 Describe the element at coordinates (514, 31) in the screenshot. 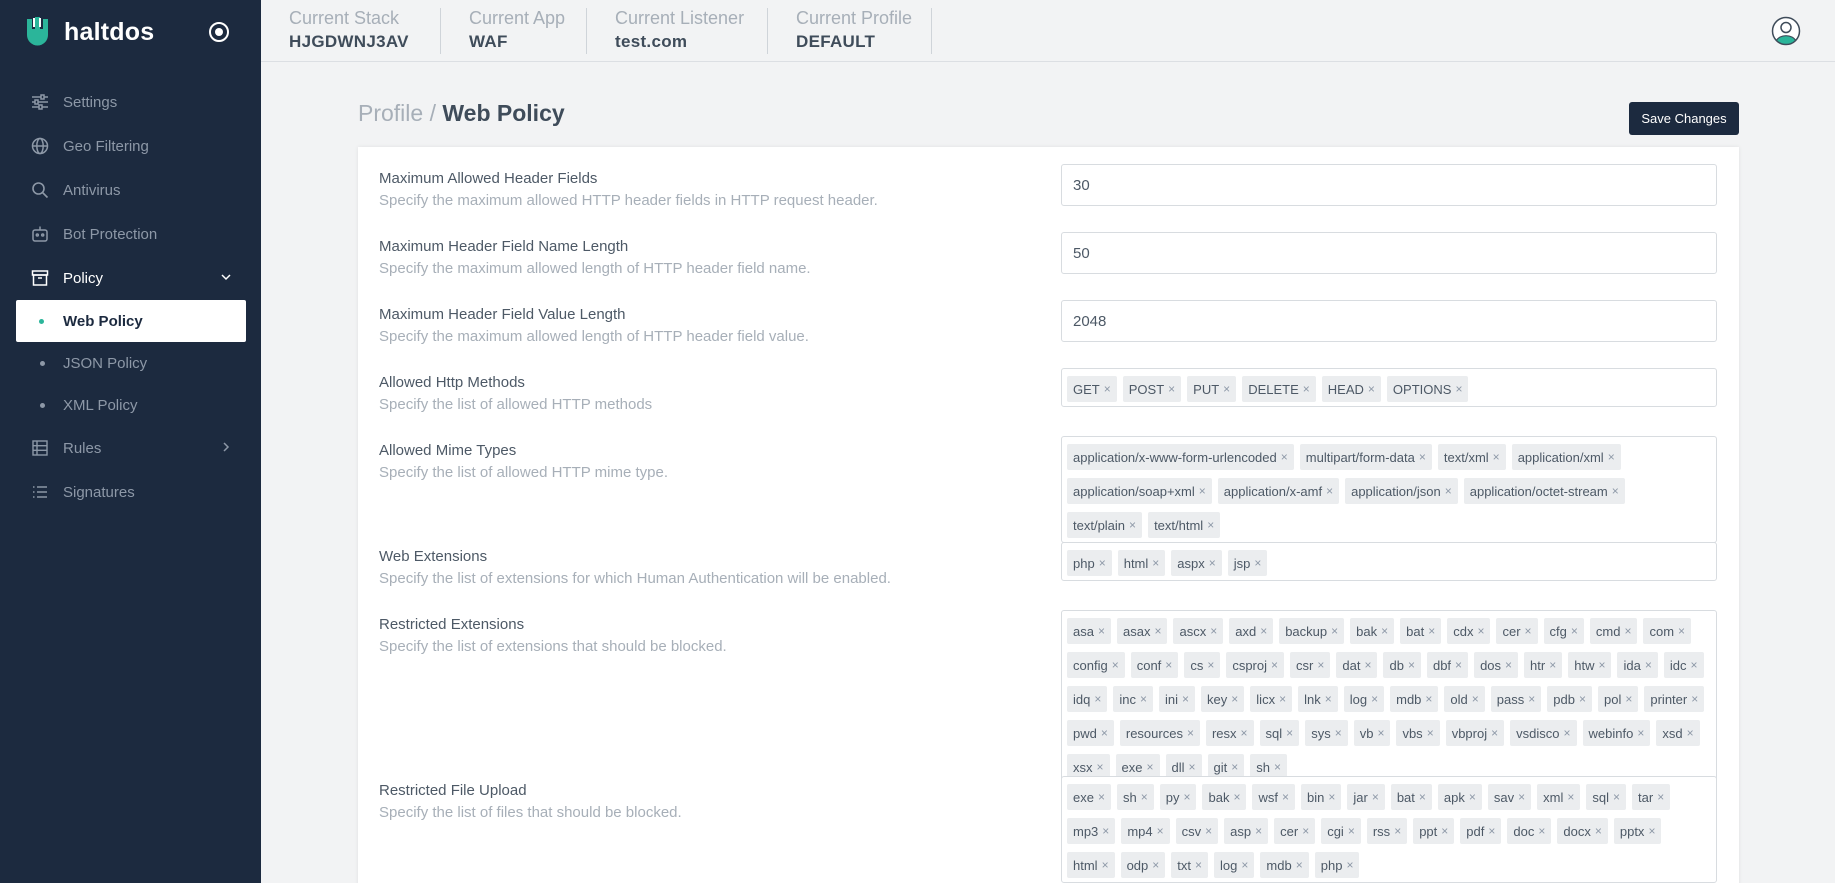

I see `current-app: Current App WAF` at that location.